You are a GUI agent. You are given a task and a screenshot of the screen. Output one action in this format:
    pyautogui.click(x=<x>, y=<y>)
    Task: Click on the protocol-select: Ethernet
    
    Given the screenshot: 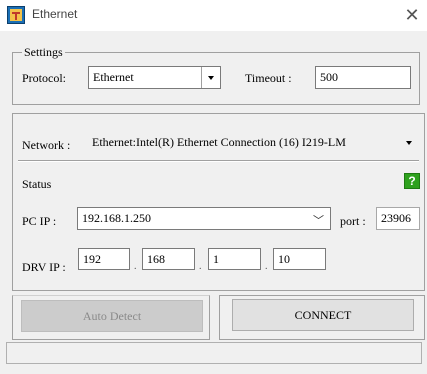 What is the action you would take?
    pyautogui.click(x=154, y=77)
    